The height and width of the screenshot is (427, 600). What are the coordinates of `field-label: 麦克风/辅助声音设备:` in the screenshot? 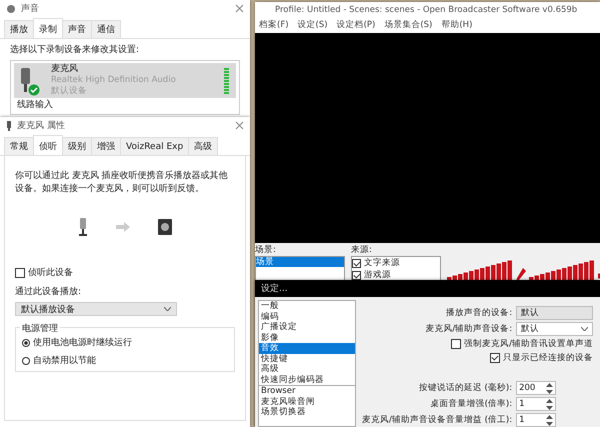 It's located at (468, 329).